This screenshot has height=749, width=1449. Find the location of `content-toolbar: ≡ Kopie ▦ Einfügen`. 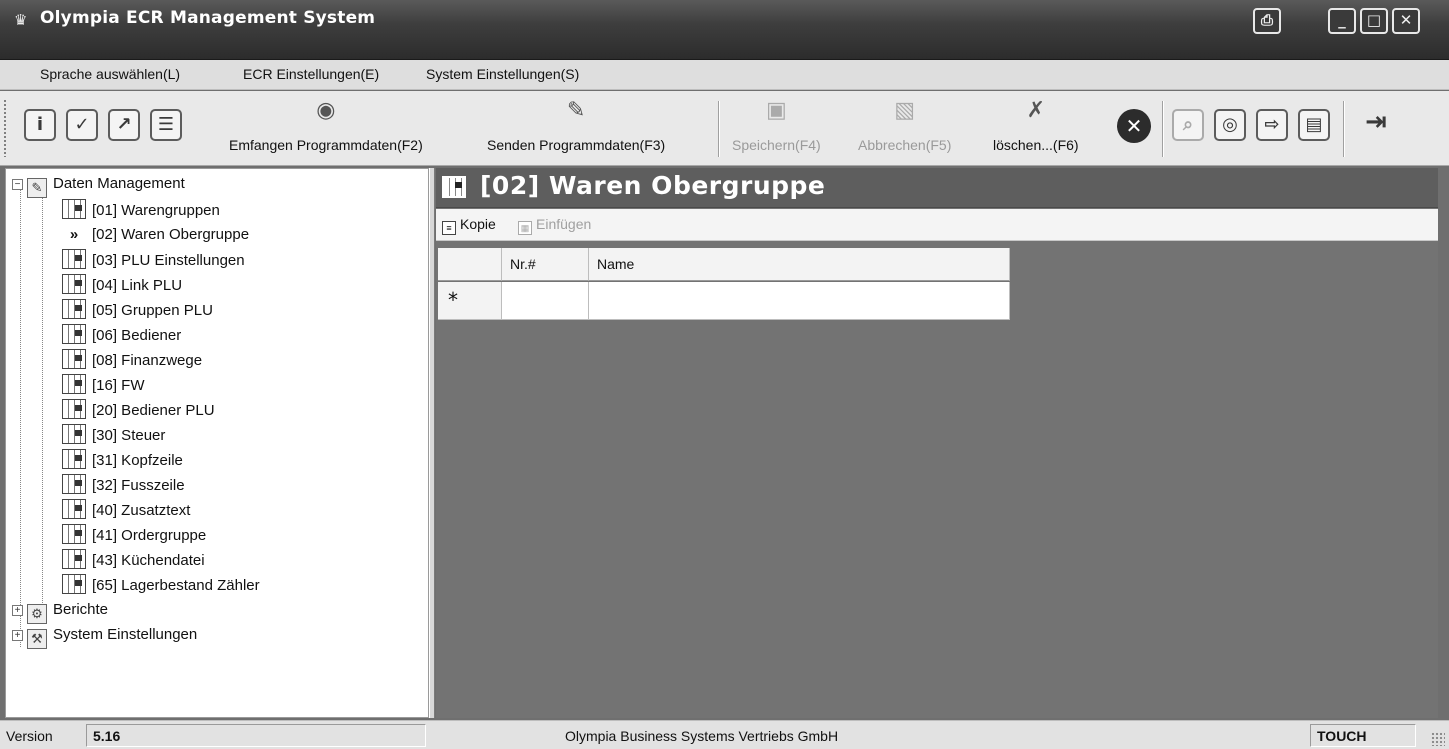

content-toolbar: ≡ Kopie ▦ Einfügen is located at coordinates (937, 225).